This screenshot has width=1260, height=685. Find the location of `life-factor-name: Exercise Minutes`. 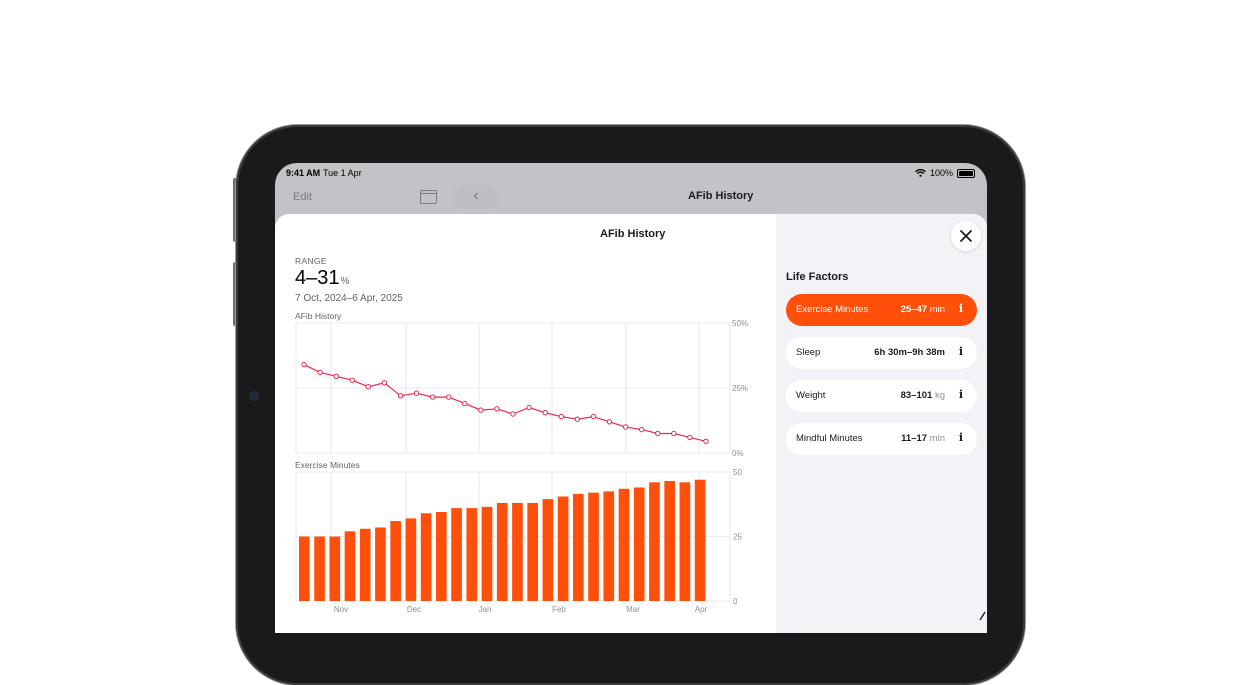

life-factor-name: Exercise Minutes is located at coordinates (832, 309).